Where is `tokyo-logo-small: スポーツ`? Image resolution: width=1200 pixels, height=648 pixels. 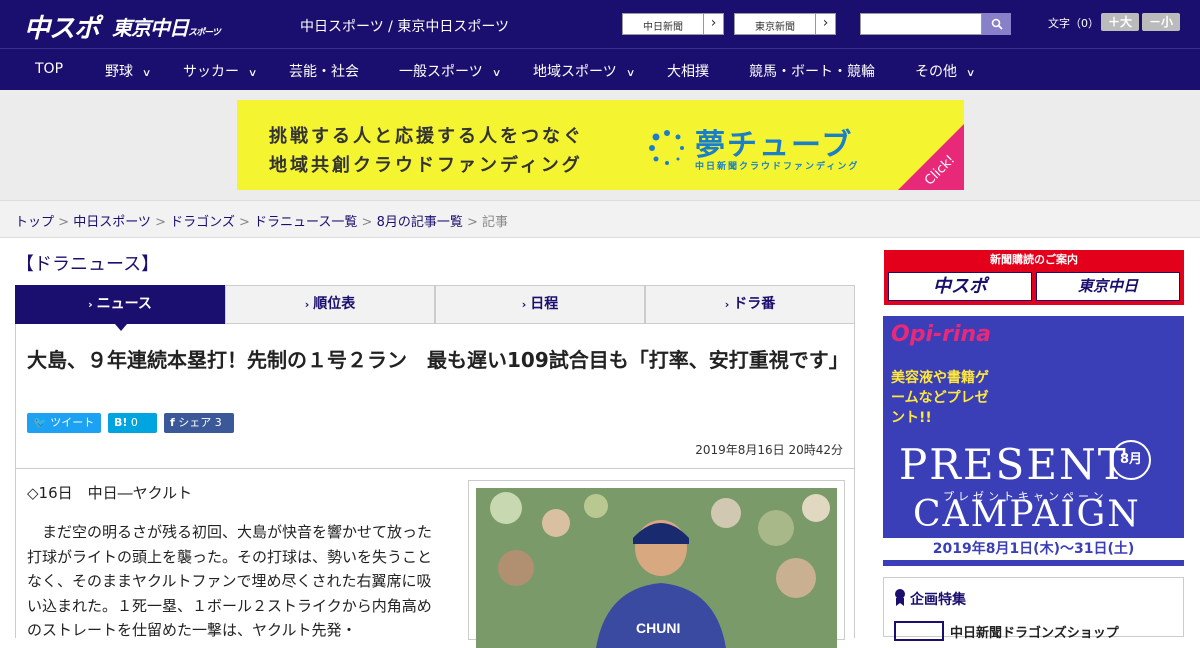 tokyo-logo-small: スポーツ is located at coordinates (204, 33).